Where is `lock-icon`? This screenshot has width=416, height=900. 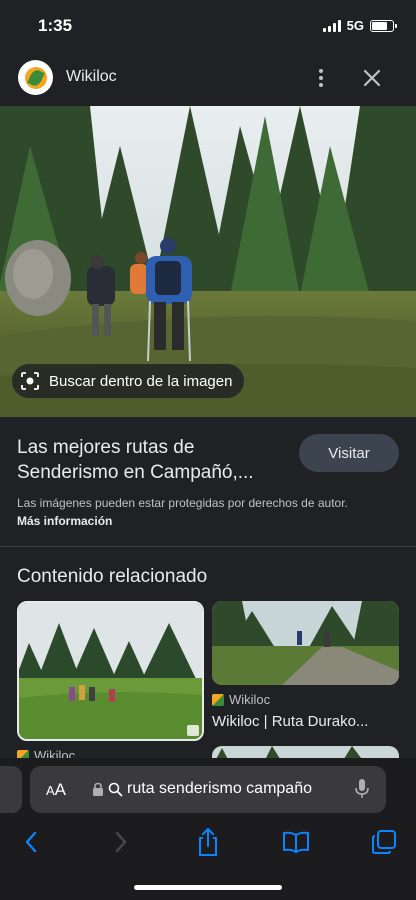 lock-icon is located at coordinates (98, 789).